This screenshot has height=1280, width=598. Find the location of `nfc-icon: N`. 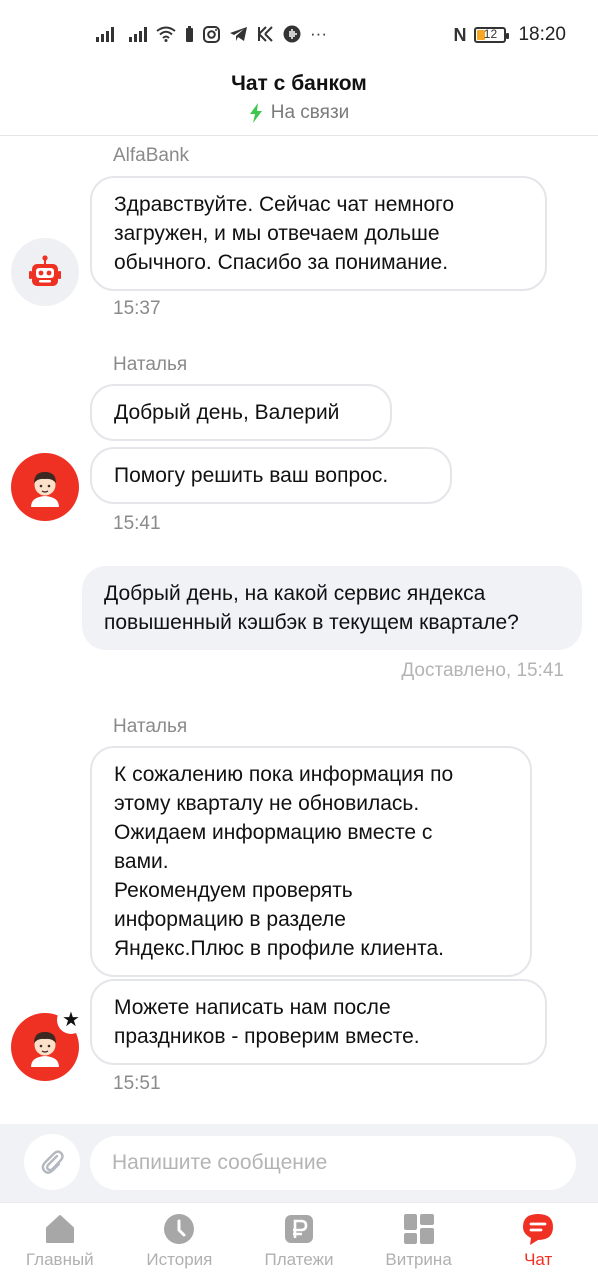

nfc-icon: N is located at coordinates (460, 34).